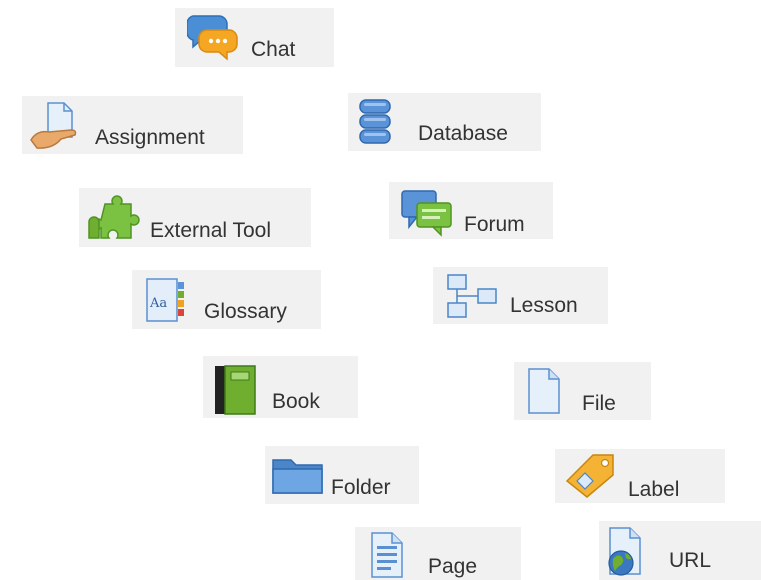 This screenshot has width=761, height=580. What do you see at coordinates (591, 475) in the screenshot?
I see `tag-icon` at bounding box center [591, 475].